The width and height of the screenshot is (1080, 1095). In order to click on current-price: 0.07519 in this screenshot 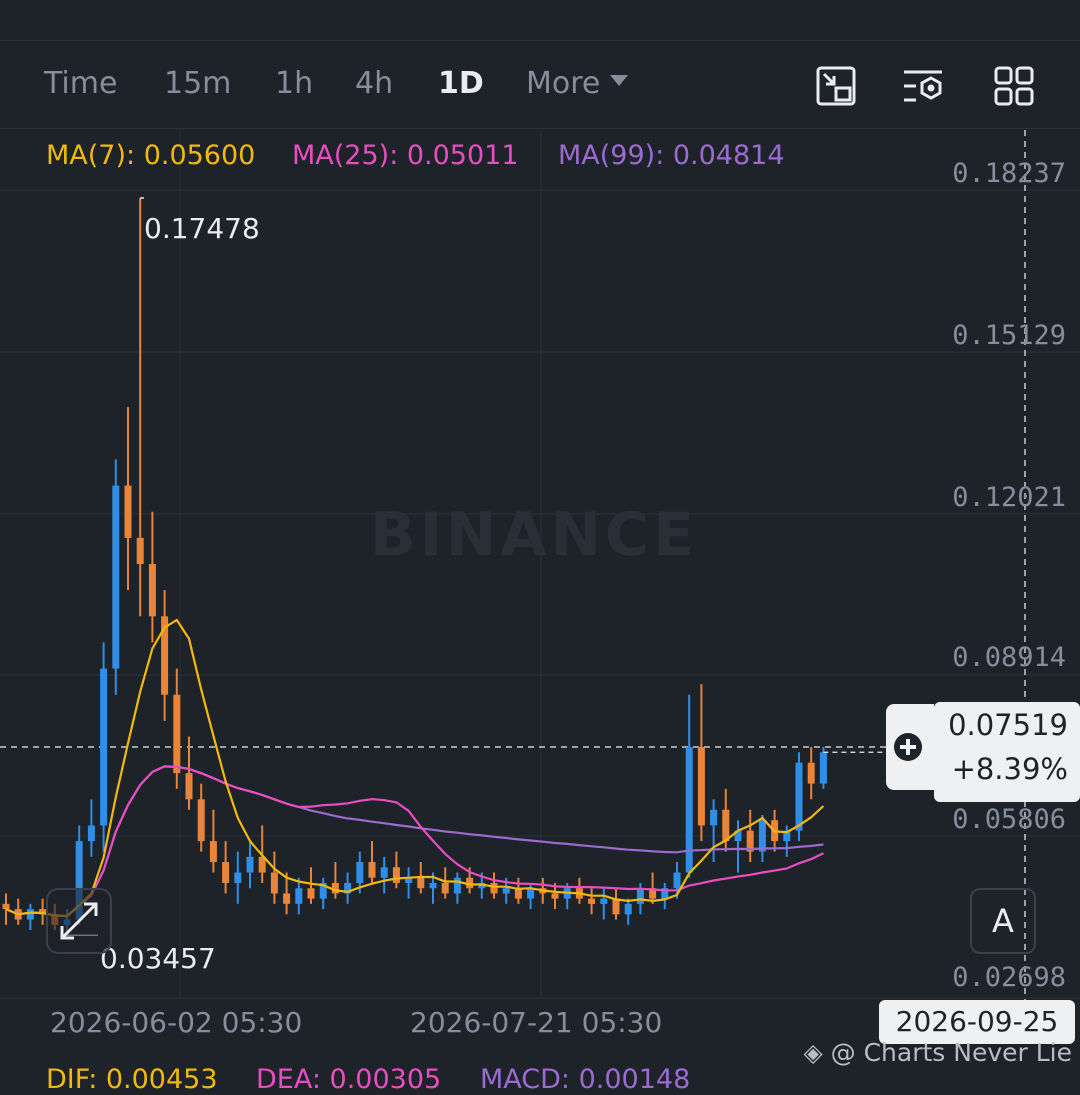, I will do `click(1008, 725)`.